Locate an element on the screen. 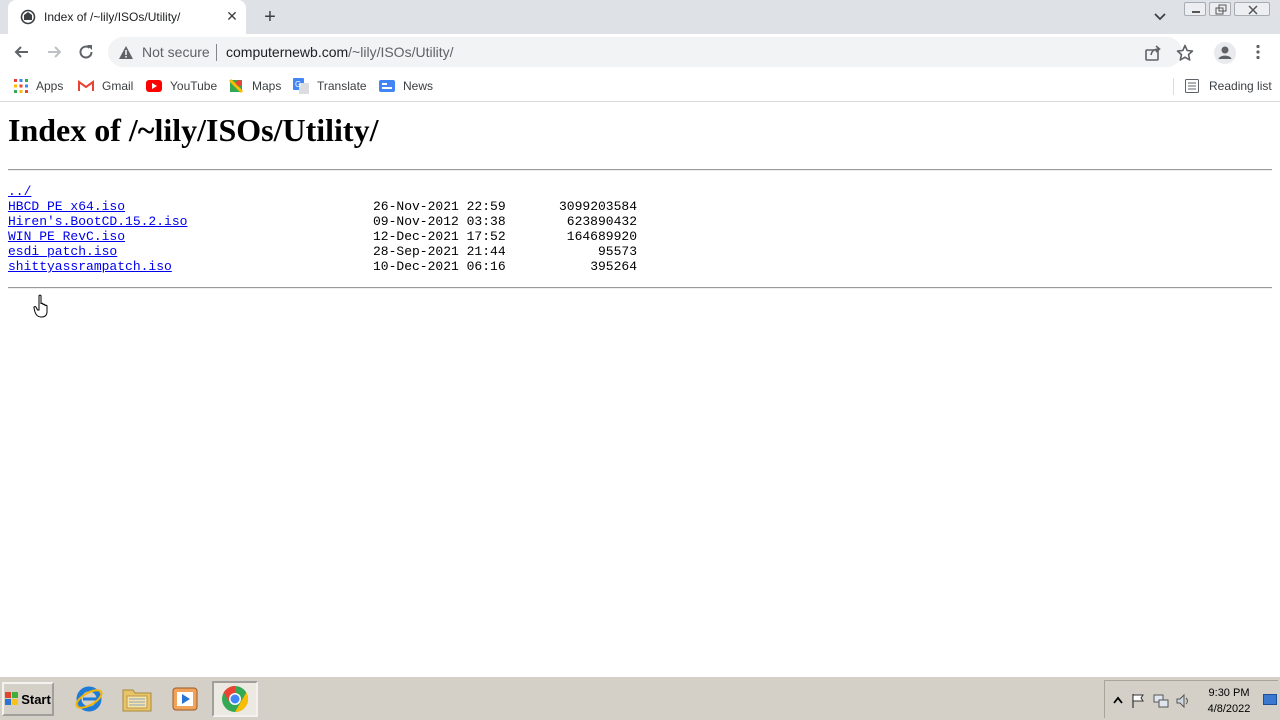  file-date: 28-Sep-2021 21:44 is located at coordinates (439, 251).